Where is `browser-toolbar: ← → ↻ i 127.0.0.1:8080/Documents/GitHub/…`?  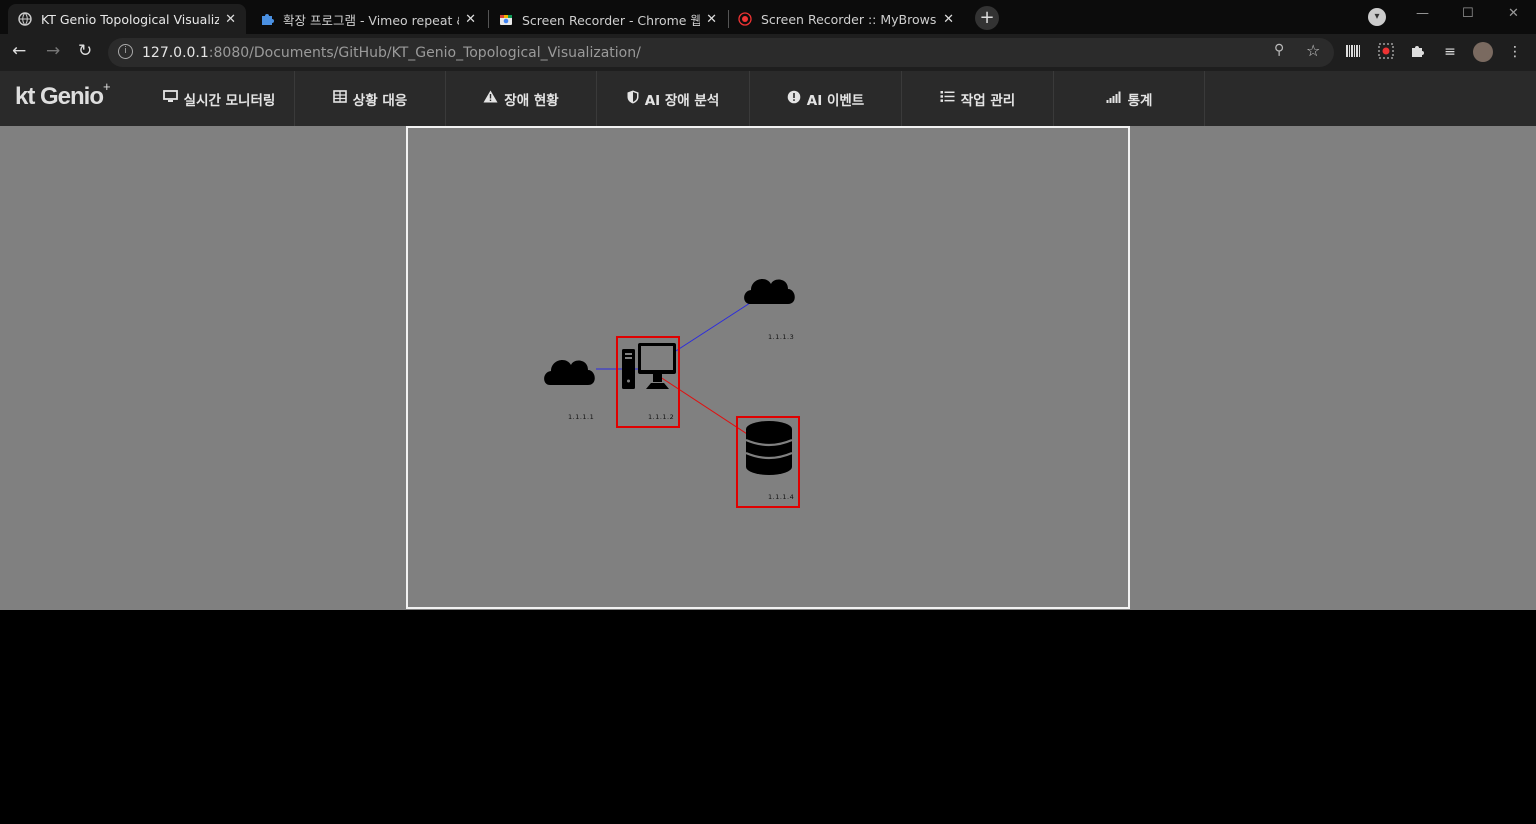 browser-toolbar: ← → ↻ i 127.0.0.1:8080/Documents/GitHub/… is located at coordinates (768, 52).